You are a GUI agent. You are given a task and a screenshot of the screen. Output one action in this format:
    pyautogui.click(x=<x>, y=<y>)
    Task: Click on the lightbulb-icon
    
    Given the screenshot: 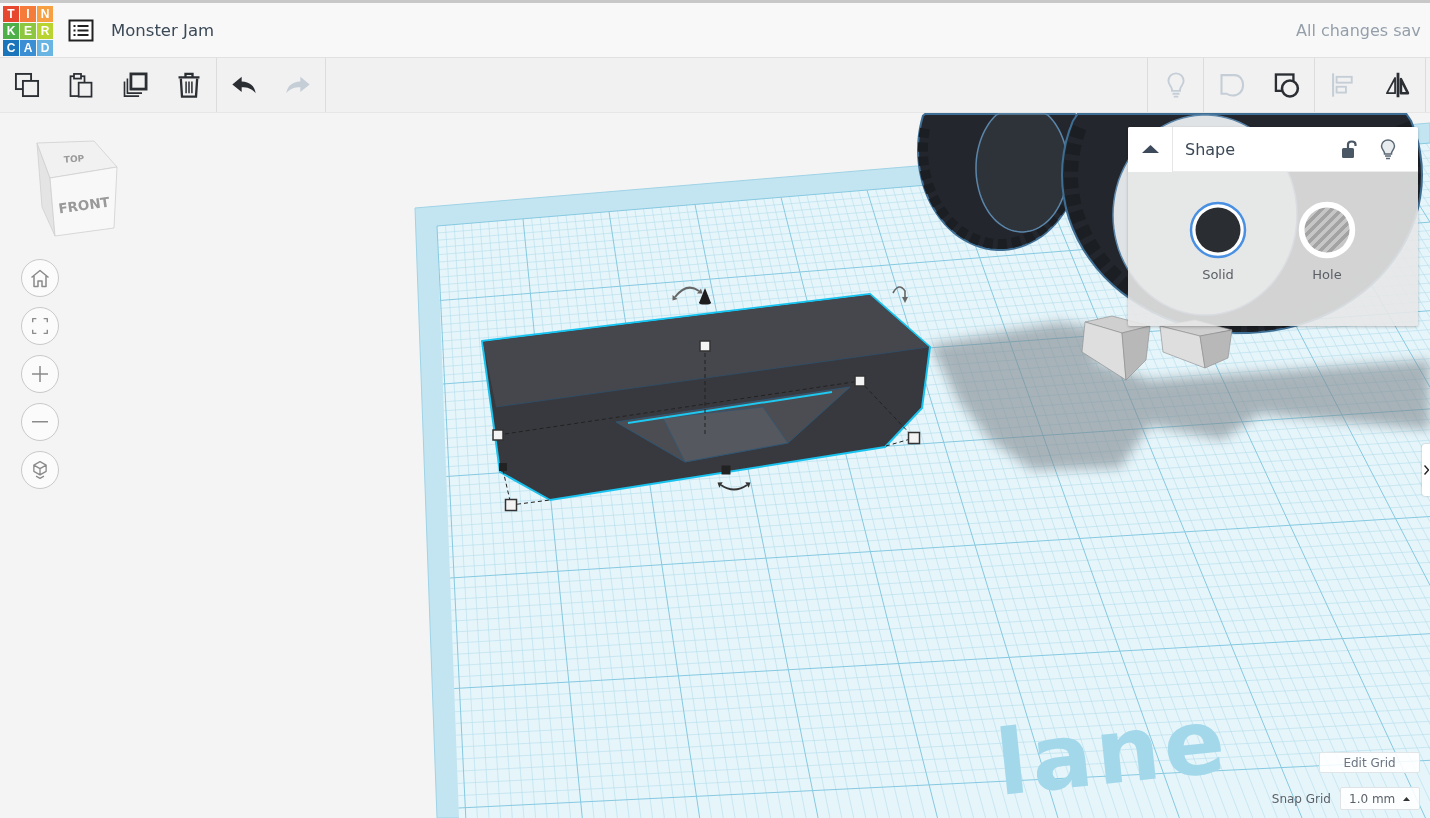 What is the action you would take?
    pyautogui.click(x=1388, y=149)
    